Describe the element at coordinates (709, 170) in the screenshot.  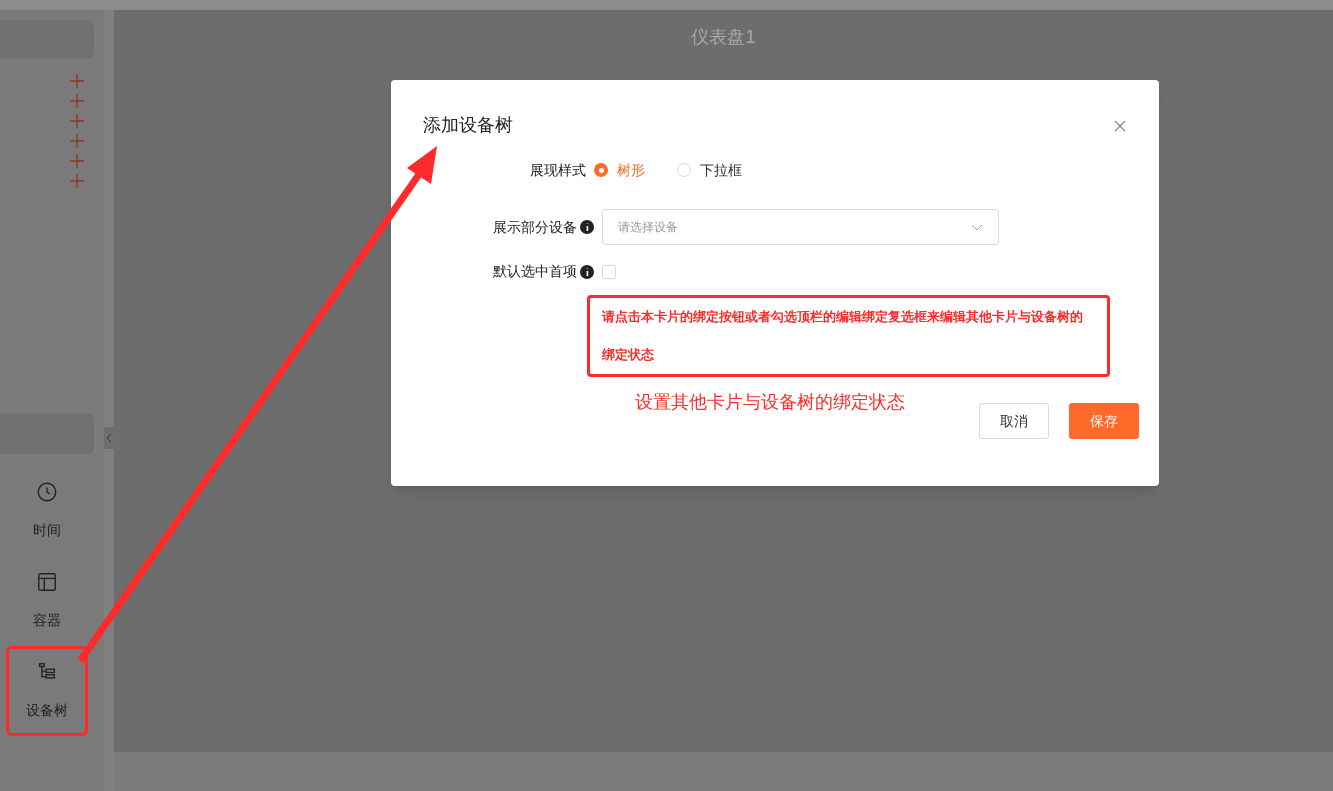
I see `radio-option: 下拉框` at that location.